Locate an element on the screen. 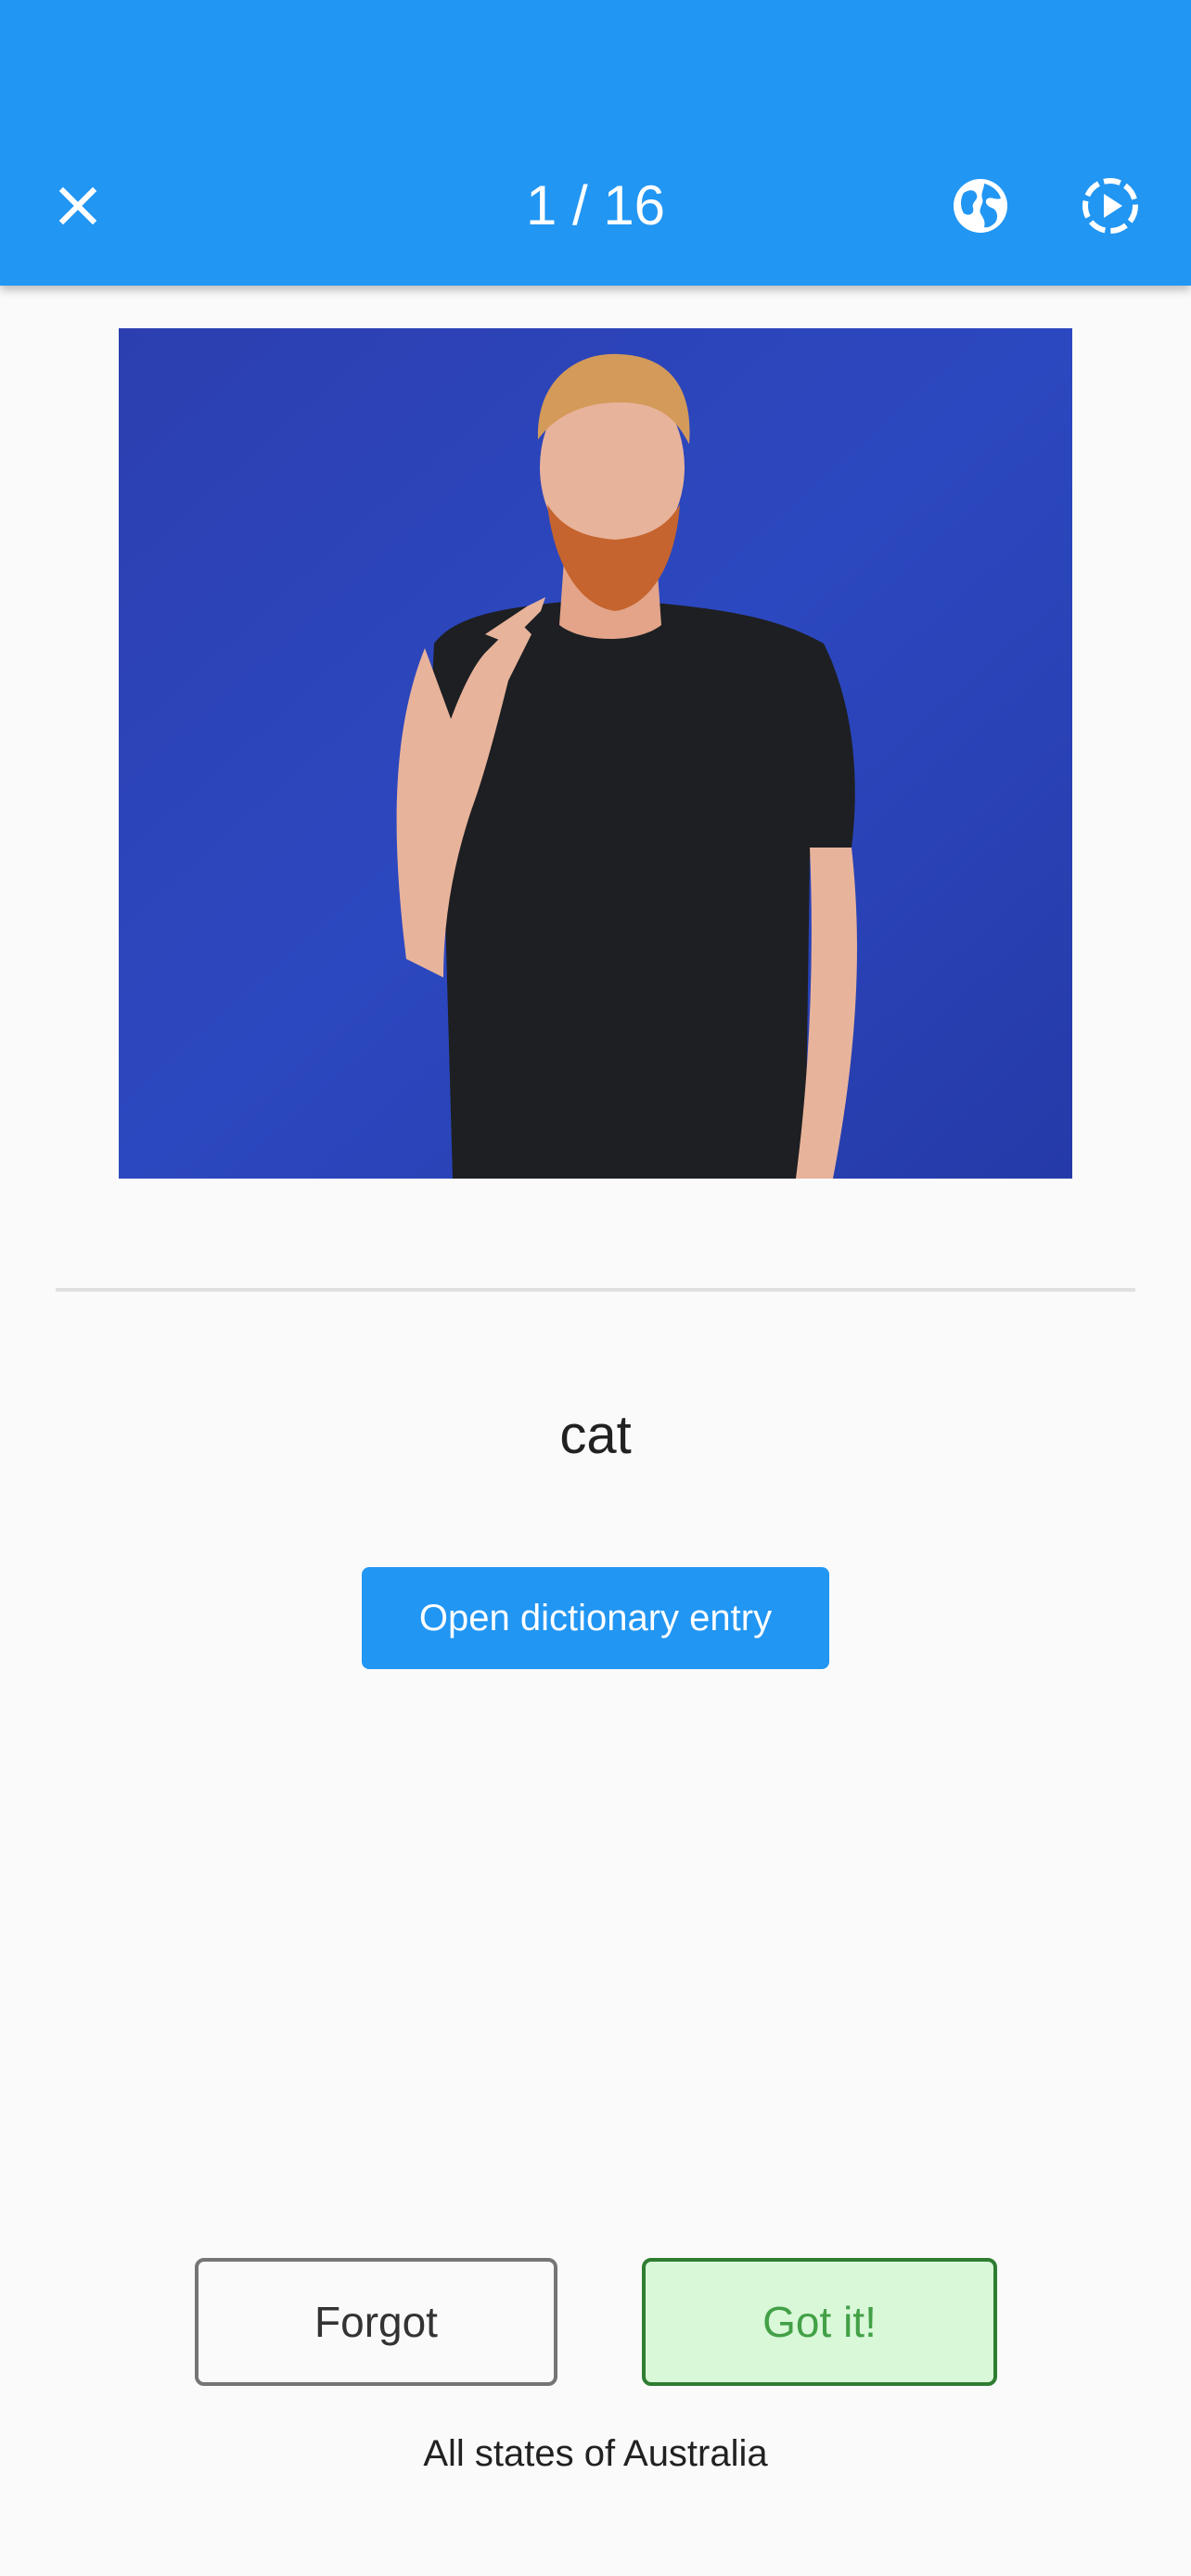 The width and height of the screenshot is (1191, 2576). status-bar is located at coordinates (595, 5).